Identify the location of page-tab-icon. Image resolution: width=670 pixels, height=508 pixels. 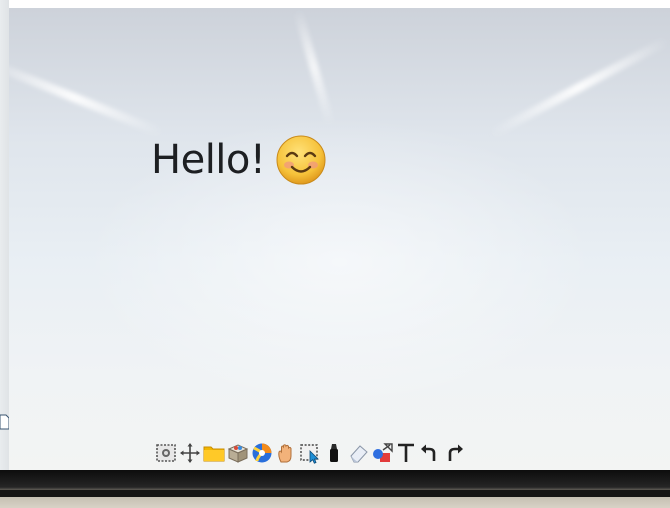
(4, 422).